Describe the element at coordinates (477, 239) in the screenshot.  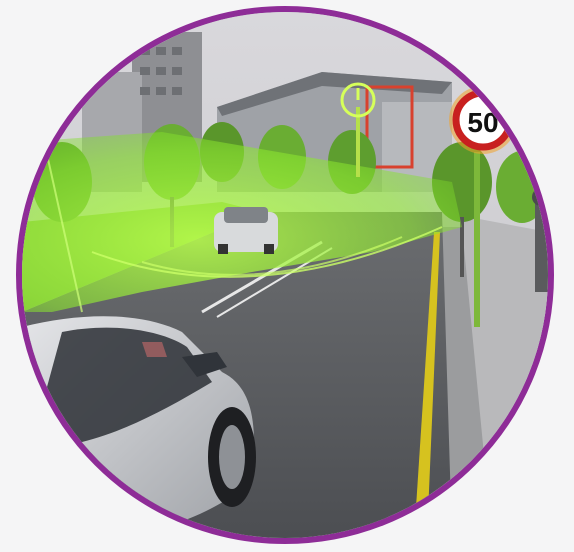
I see `sign-pole` at that location.